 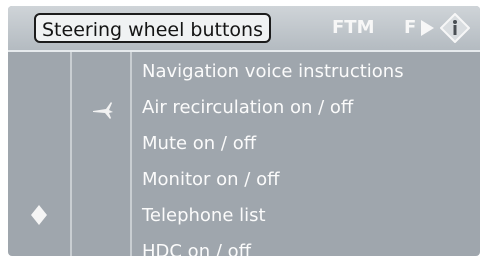 What do you see at coordinates (273, 108) in the screenshot?
I see `menu-item-air-recirculation: Air recirculation on / off` at bounding box center [273, 108].